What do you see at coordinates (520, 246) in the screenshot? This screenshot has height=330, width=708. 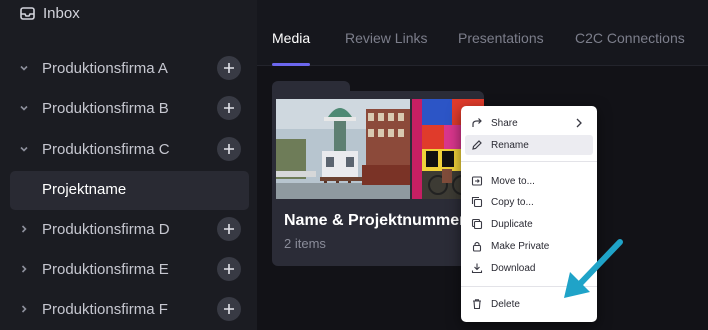 I see `menu-item-label: Make Private` at bounding box center [520, 246].